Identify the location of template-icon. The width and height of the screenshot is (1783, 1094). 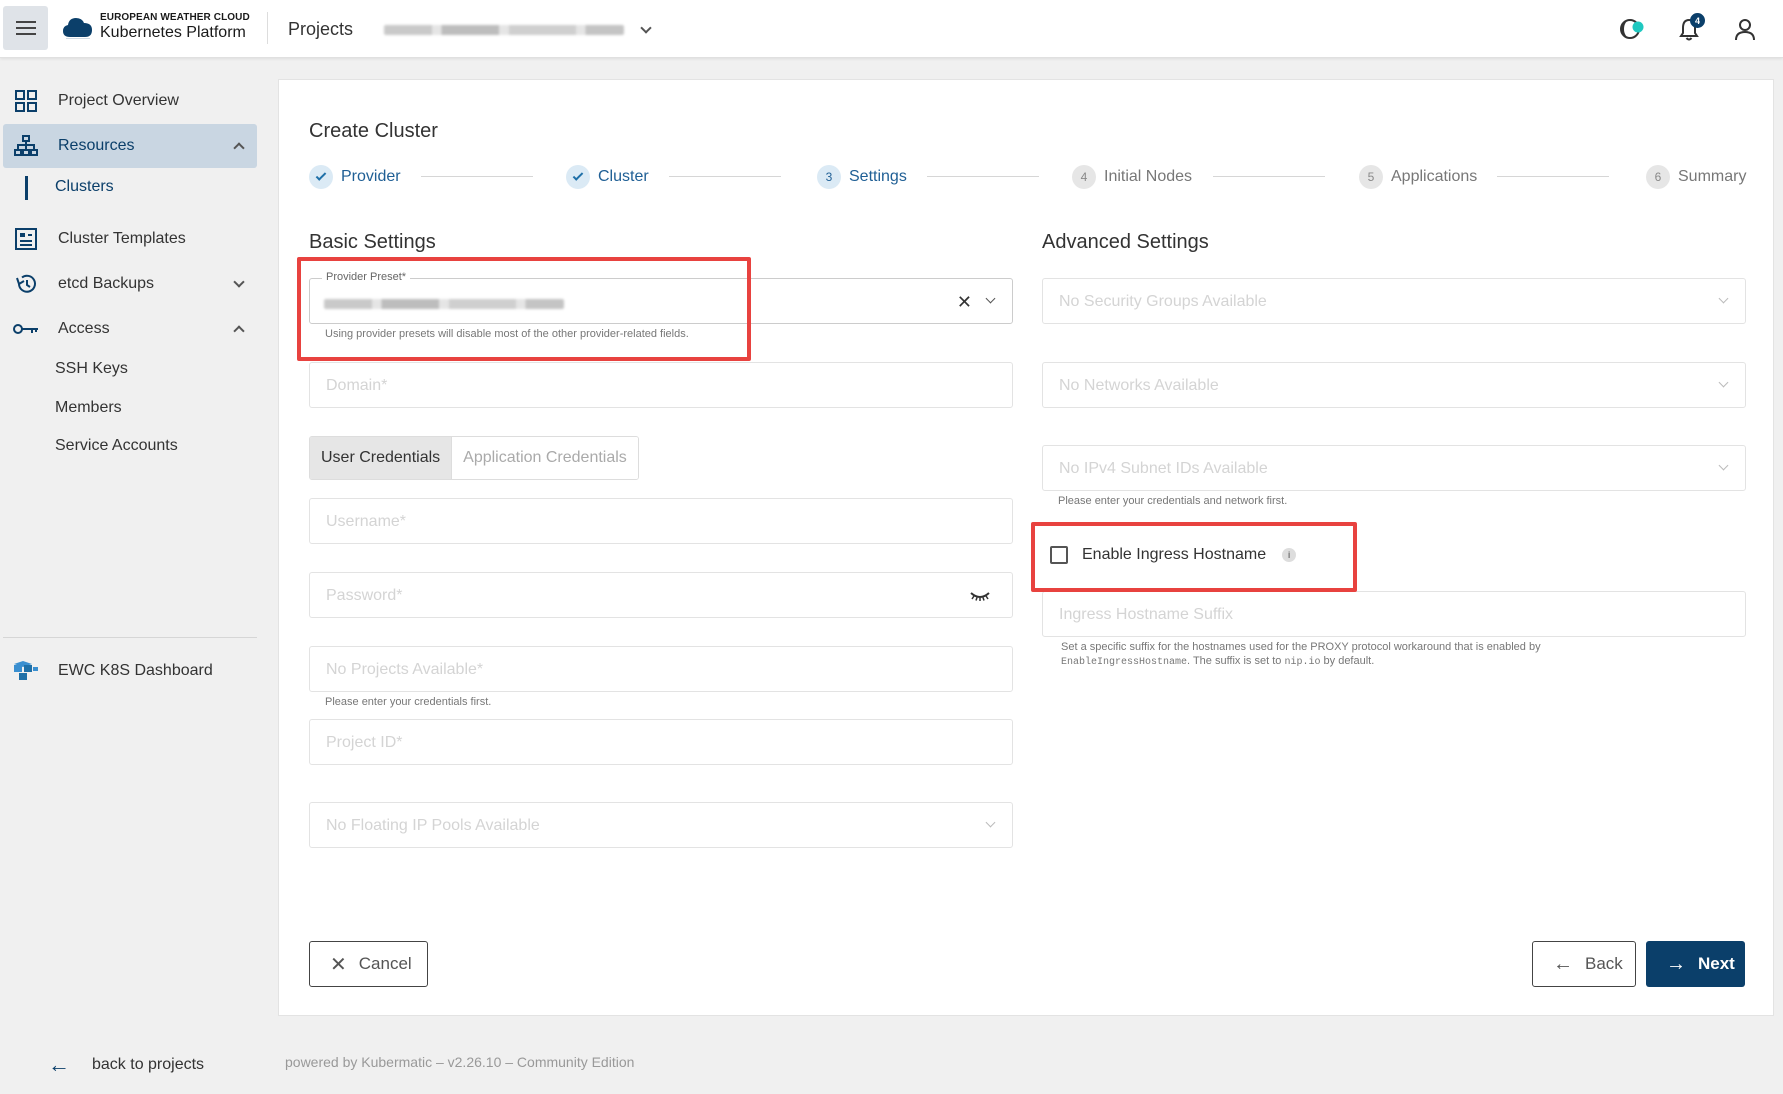
(26, 239).